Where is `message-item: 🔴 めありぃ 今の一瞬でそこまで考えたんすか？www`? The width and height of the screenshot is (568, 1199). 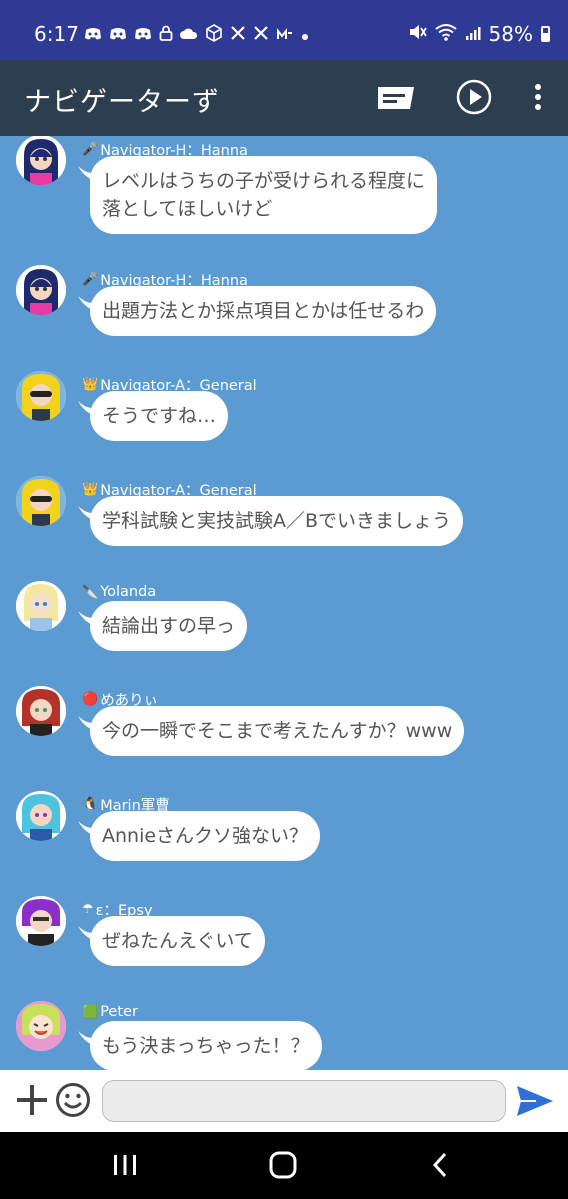
message-item: 🔴 めありぃ 今の一瞬でそこまで考えたんすか？www is located at coordinates (284, 736).